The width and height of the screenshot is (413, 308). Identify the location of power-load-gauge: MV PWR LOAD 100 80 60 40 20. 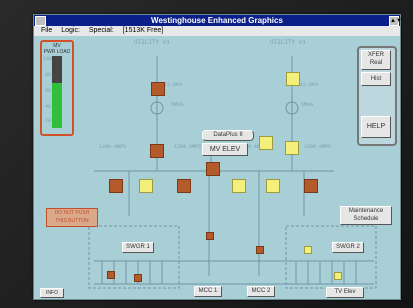
(57, 88).